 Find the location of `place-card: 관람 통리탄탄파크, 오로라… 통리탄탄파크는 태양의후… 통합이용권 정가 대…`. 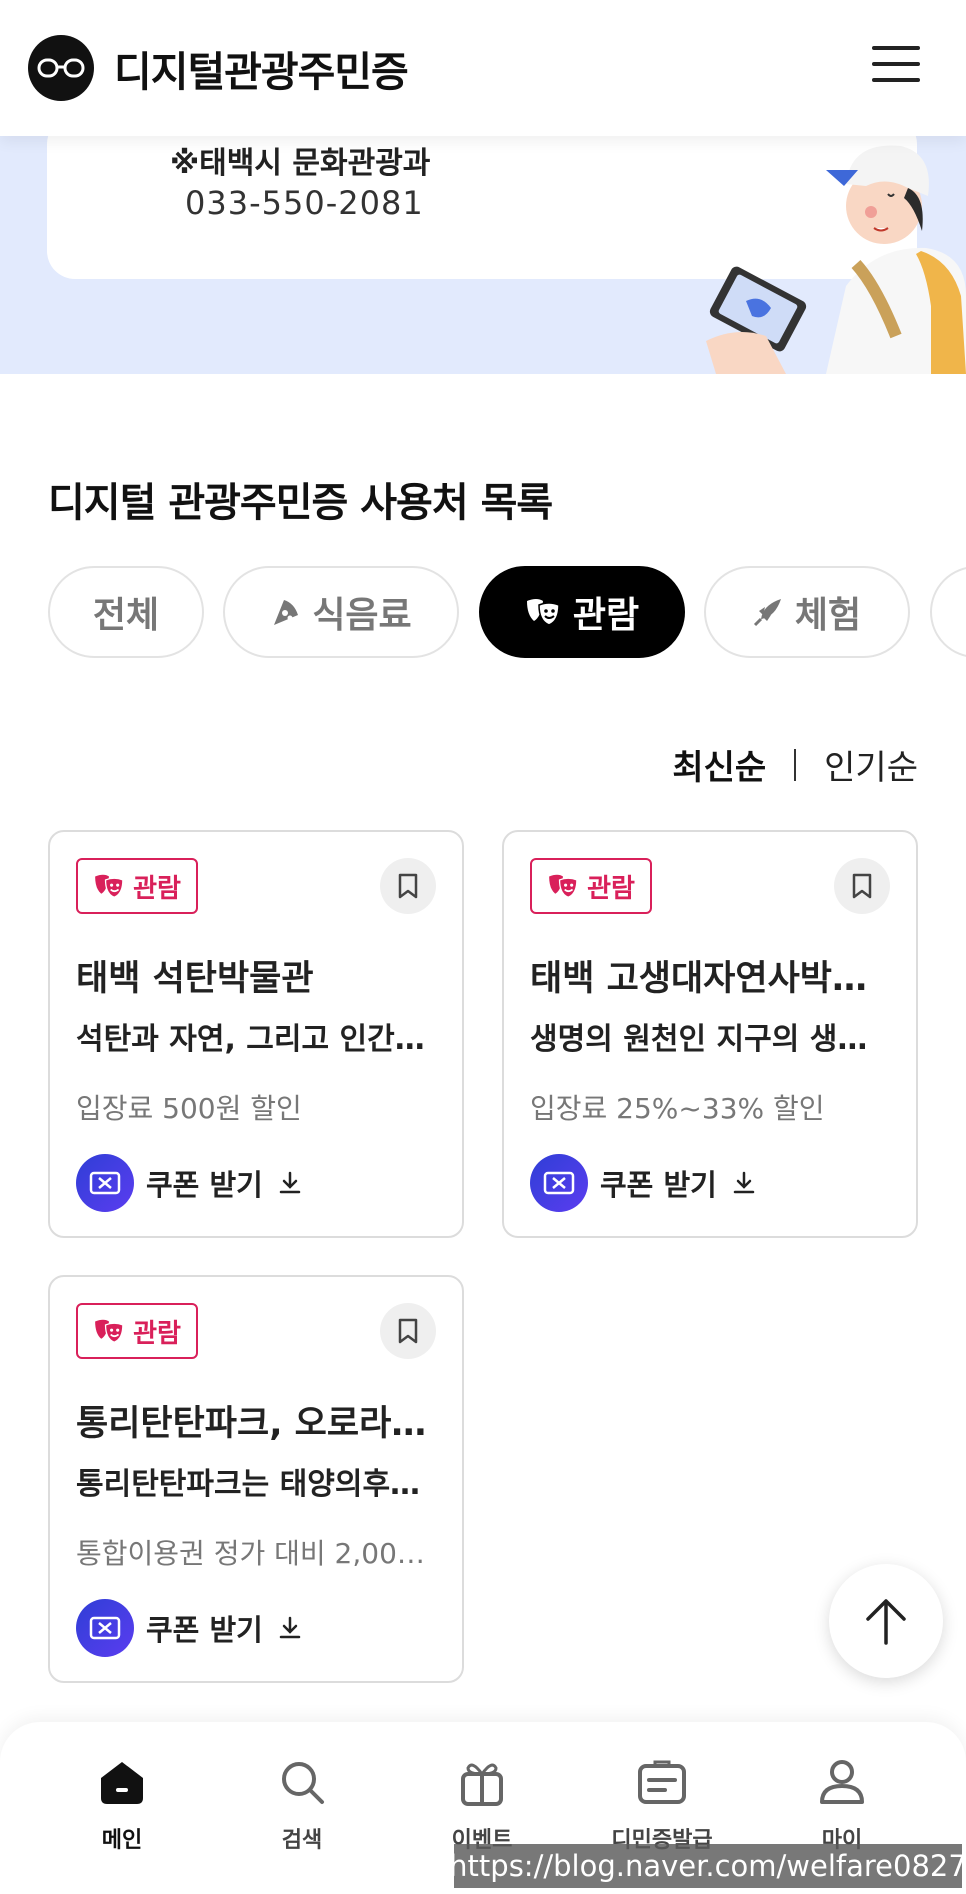

place-card: 관람 통리탄탄파크, 오로라… 통리탄탄파크는 태양의후… 통합이용권 정가 대… is located at coordinates (256, 1479).